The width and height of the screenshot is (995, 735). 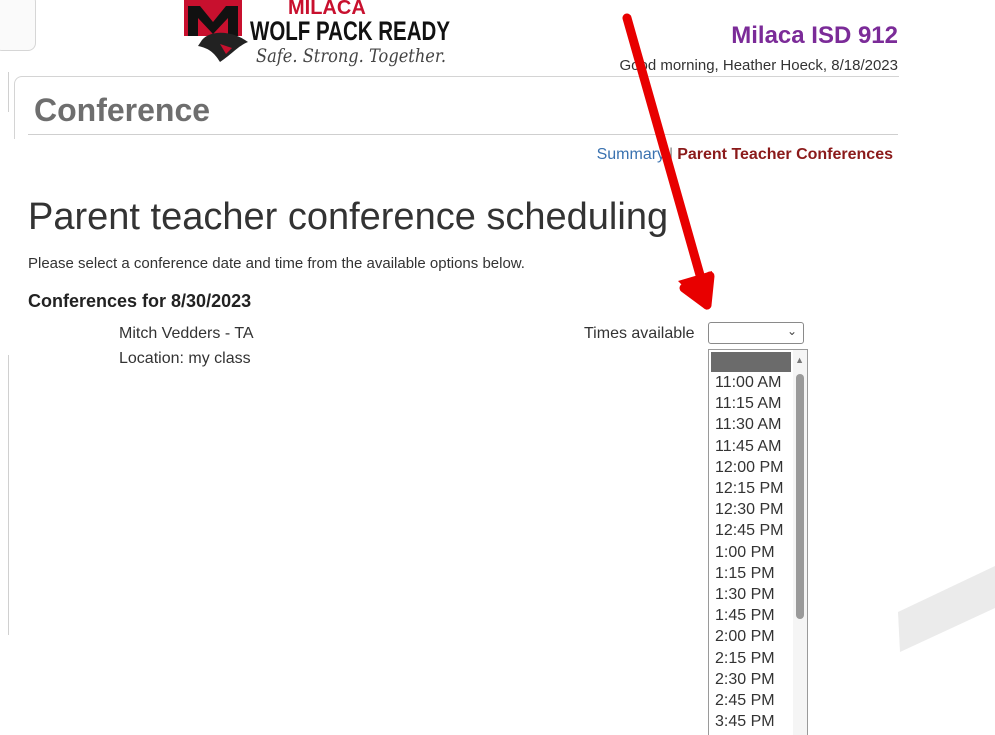 I want to click on time-option: 11:00 AM, so click(x=748, y=383).